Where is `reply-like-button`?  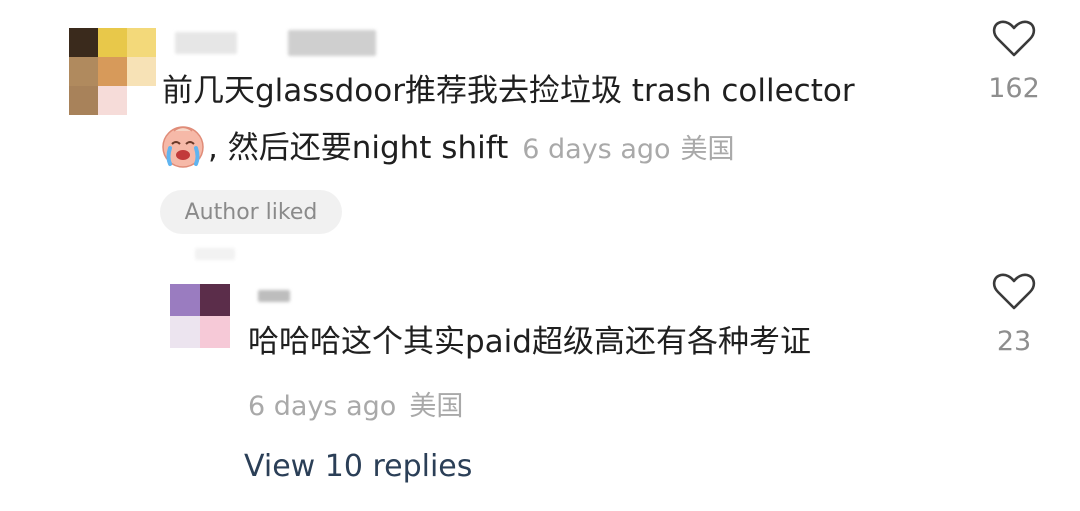 reply-like-button is located at coordinates (1014, 291).